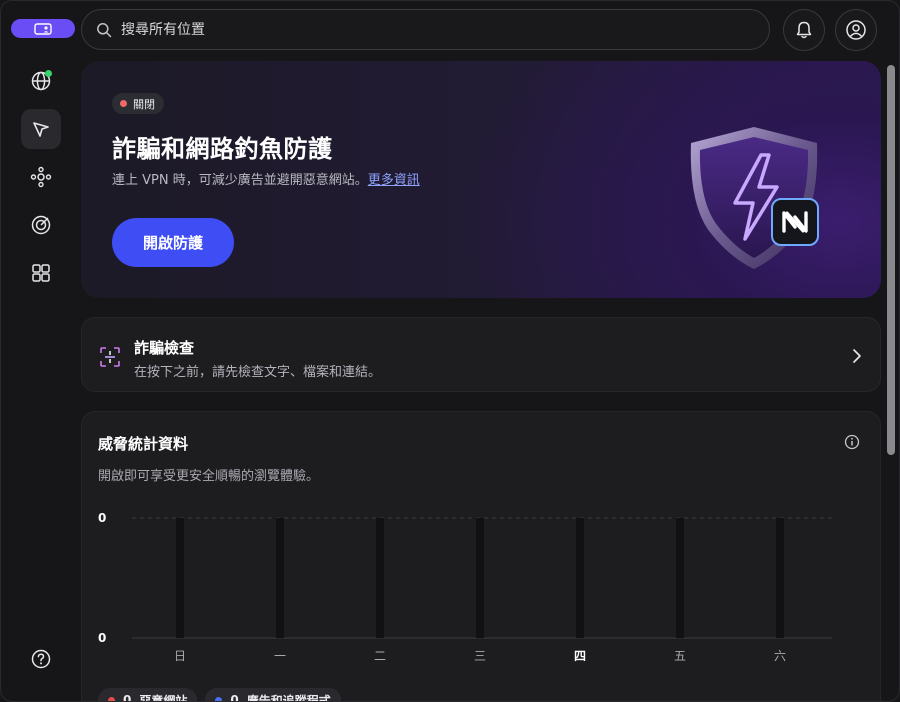 This screenshot has width=900, height=702. What do you see at coordinates (580, 656) in the screenshot?
I see `x-tick-label: 四` at bounding box center [580, 656].